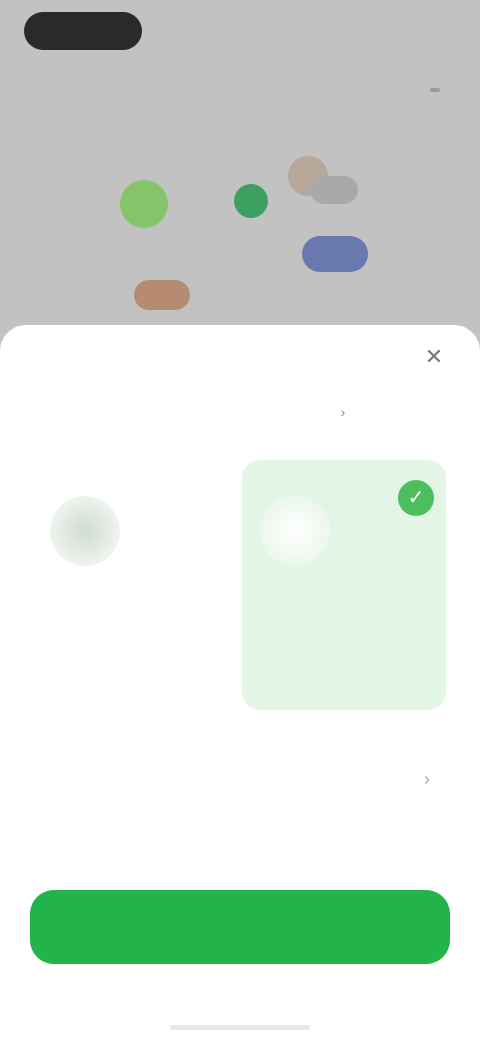 The image size is (480, 1040). Describe the element at coordinates (334, 190) in the screenshot. I see `gray-marker-icon` at that location.